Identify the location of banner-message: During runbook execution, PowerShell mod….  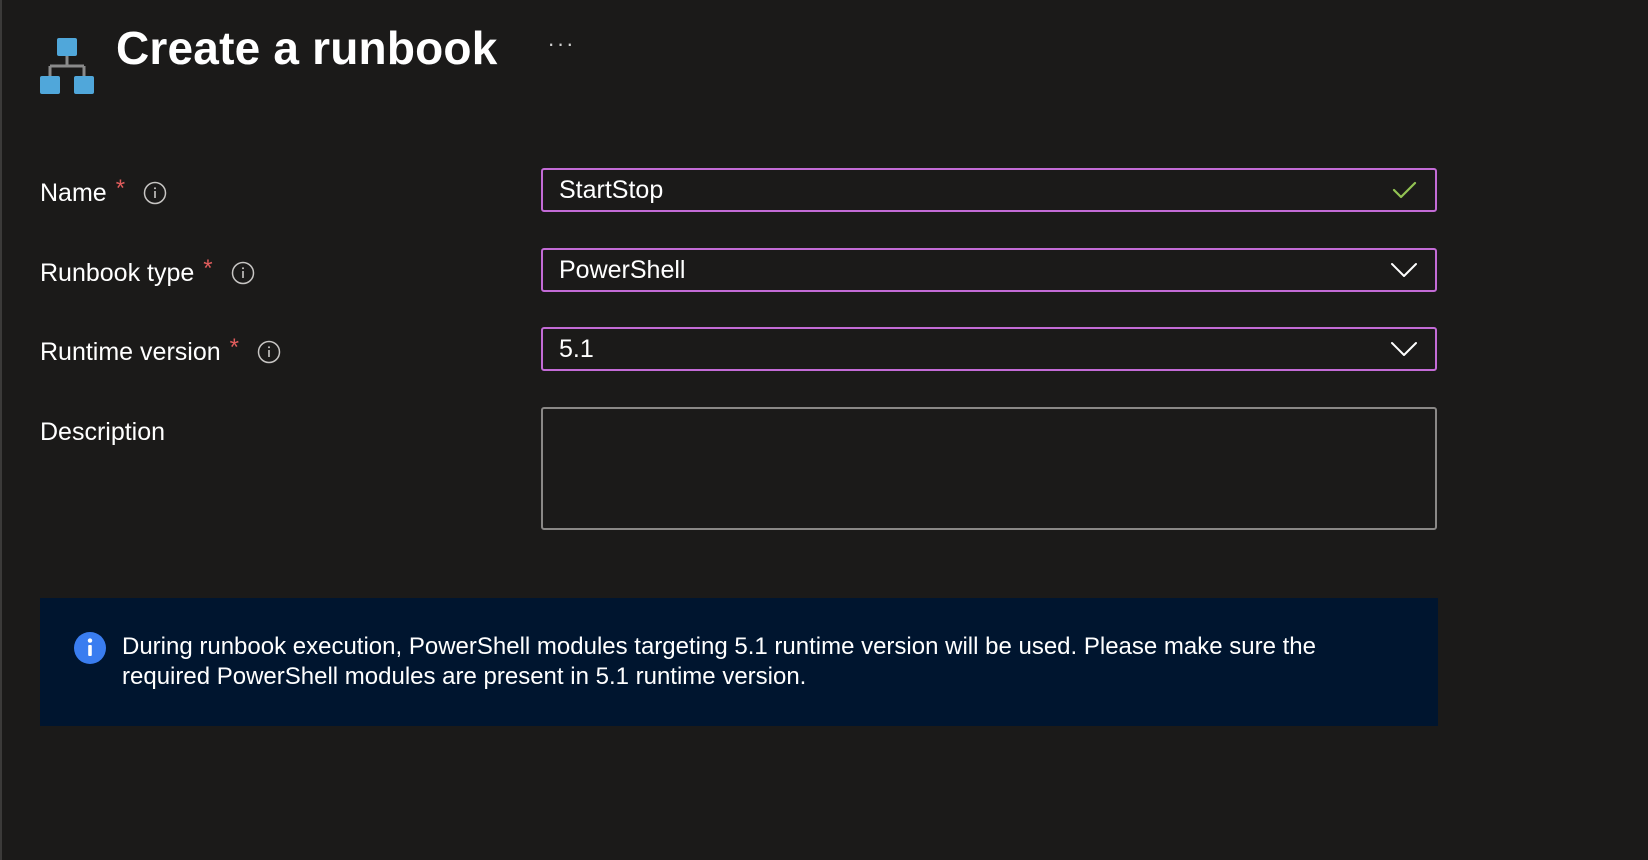
(719, 661).